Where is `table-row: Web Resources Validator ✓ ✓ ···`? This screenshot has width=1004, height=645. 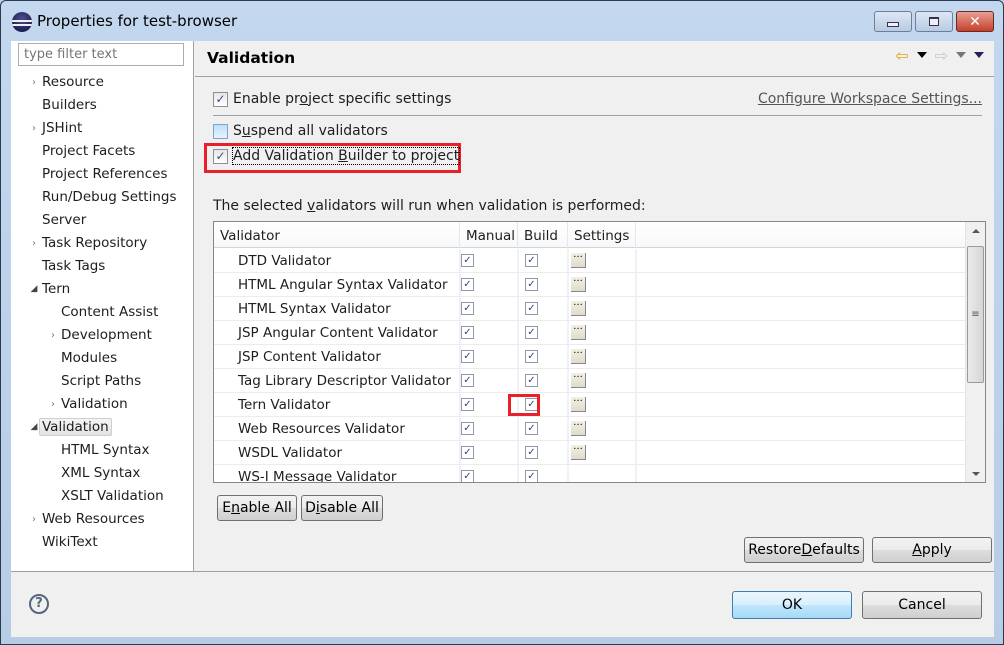 table-row: Web Resources Validator ✓ ✓ ··· is located at coordinates (590, 429).